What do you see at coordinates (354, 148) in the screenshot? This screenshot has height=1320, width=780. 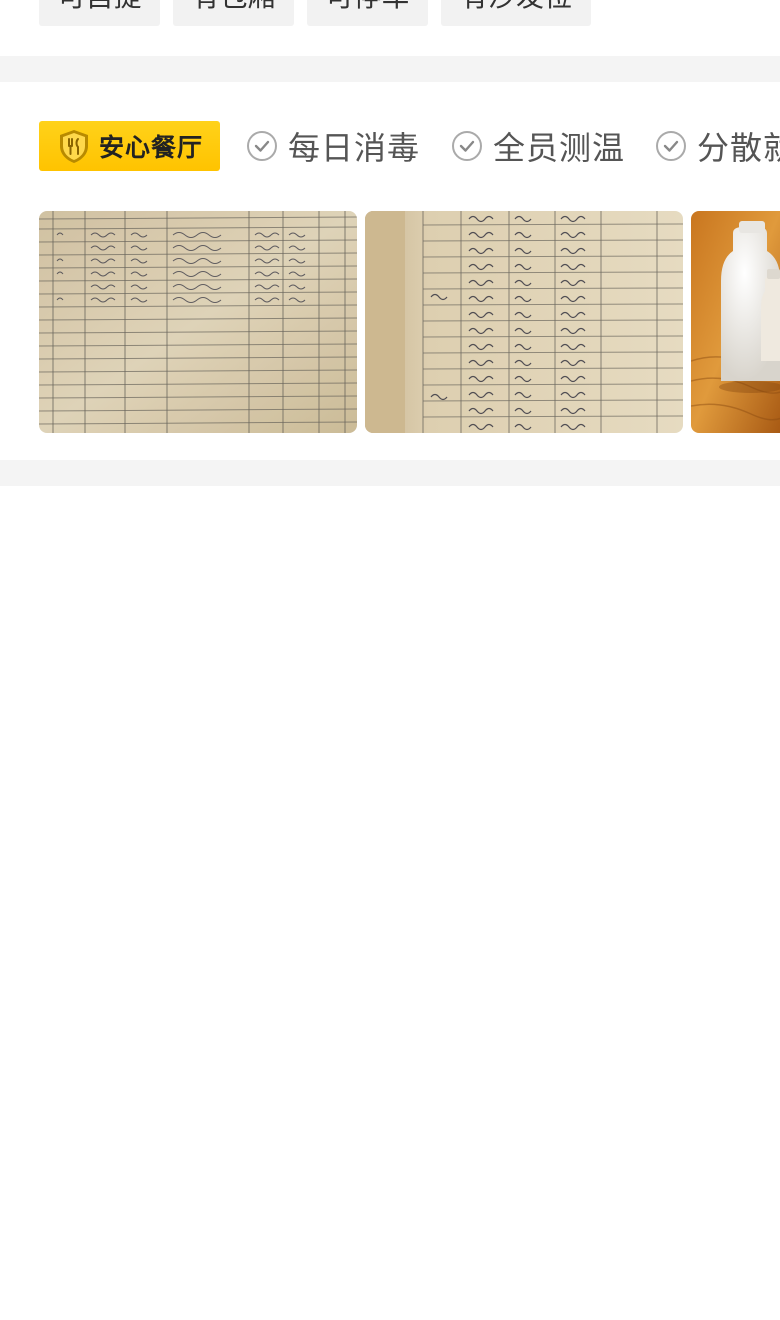 I see `feature-label: 每日消毒` at bounding box center [354, 148].